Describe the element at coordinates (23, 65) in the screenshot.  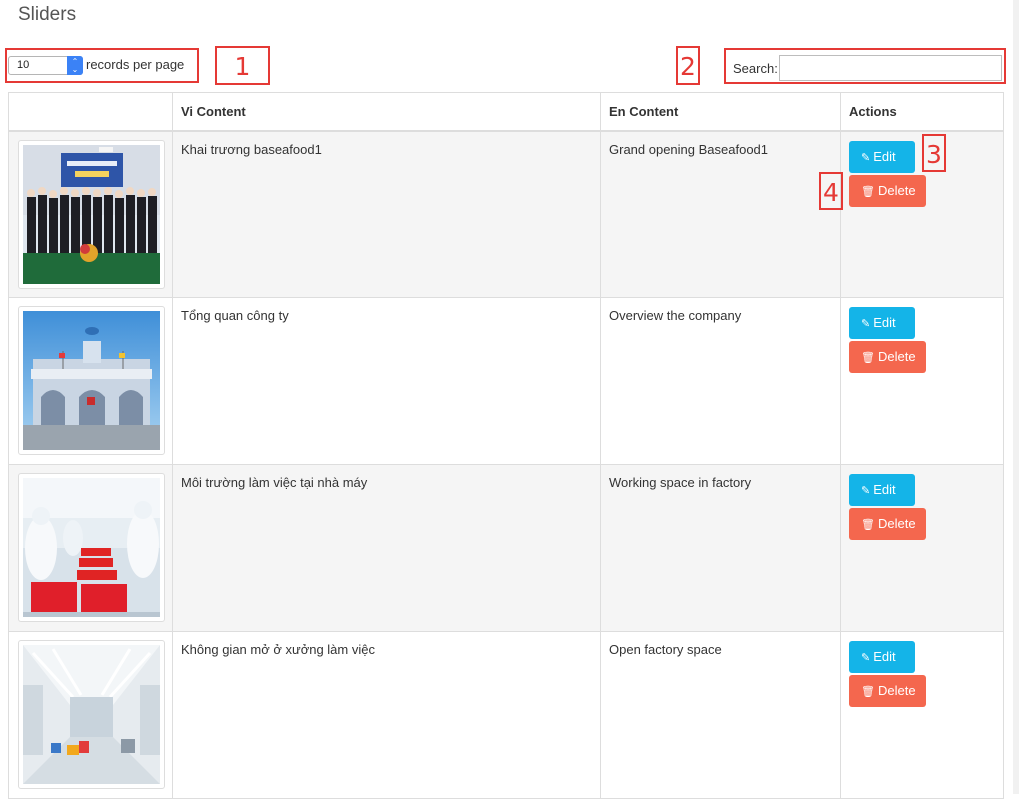
I see `records-per-page-value: 10` at that location.